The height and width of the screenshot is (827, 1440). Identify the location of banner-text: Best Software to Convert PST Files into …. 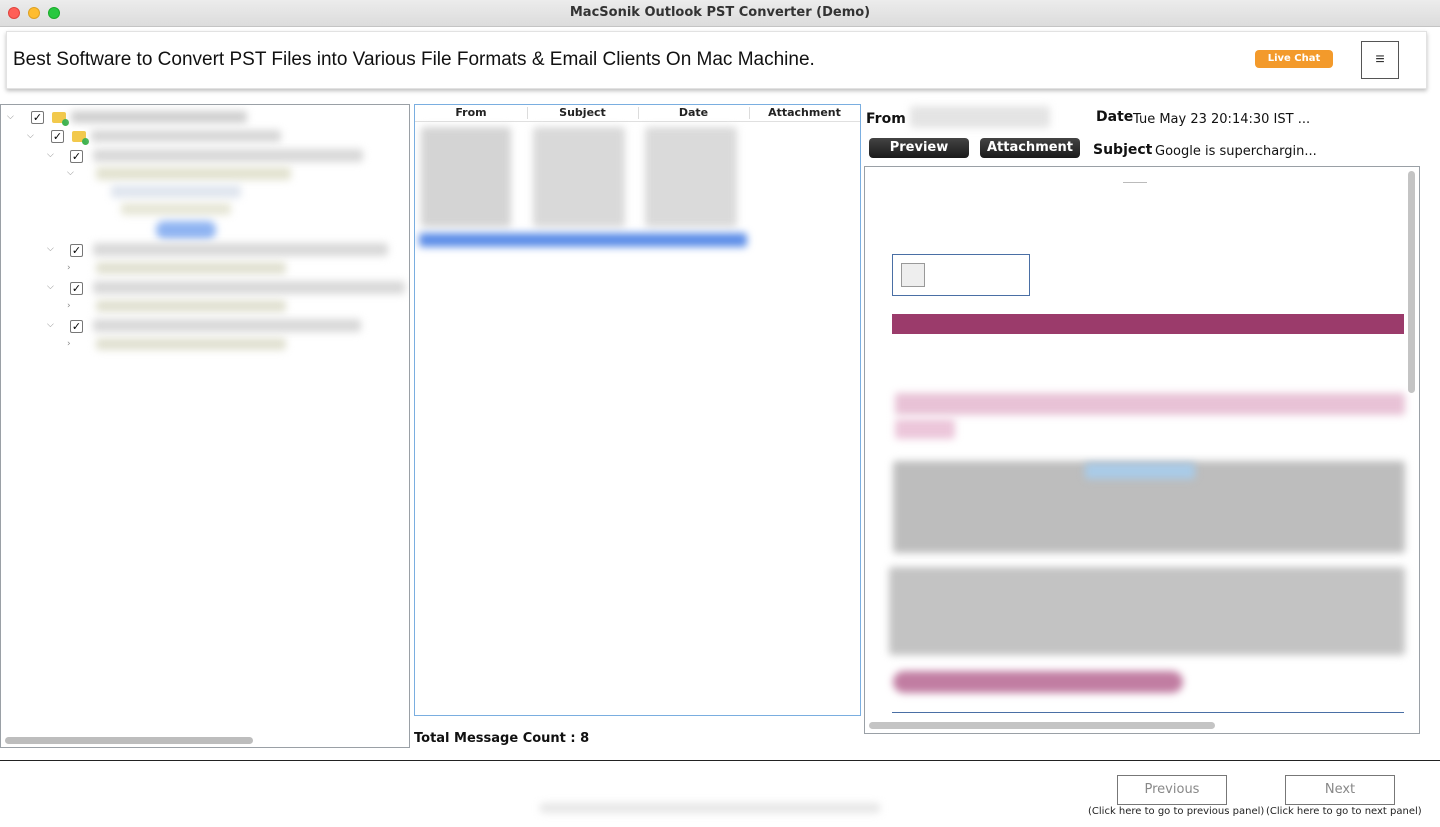
(414, 59).